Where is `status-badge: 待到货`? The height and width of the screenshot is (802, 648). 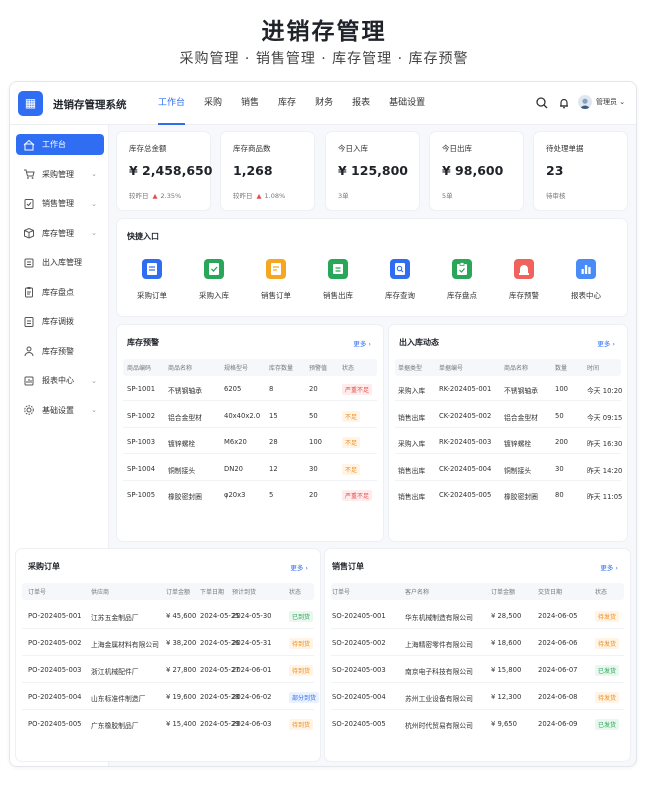
status-badge: 待到货 is located at coordinates (301, 724).